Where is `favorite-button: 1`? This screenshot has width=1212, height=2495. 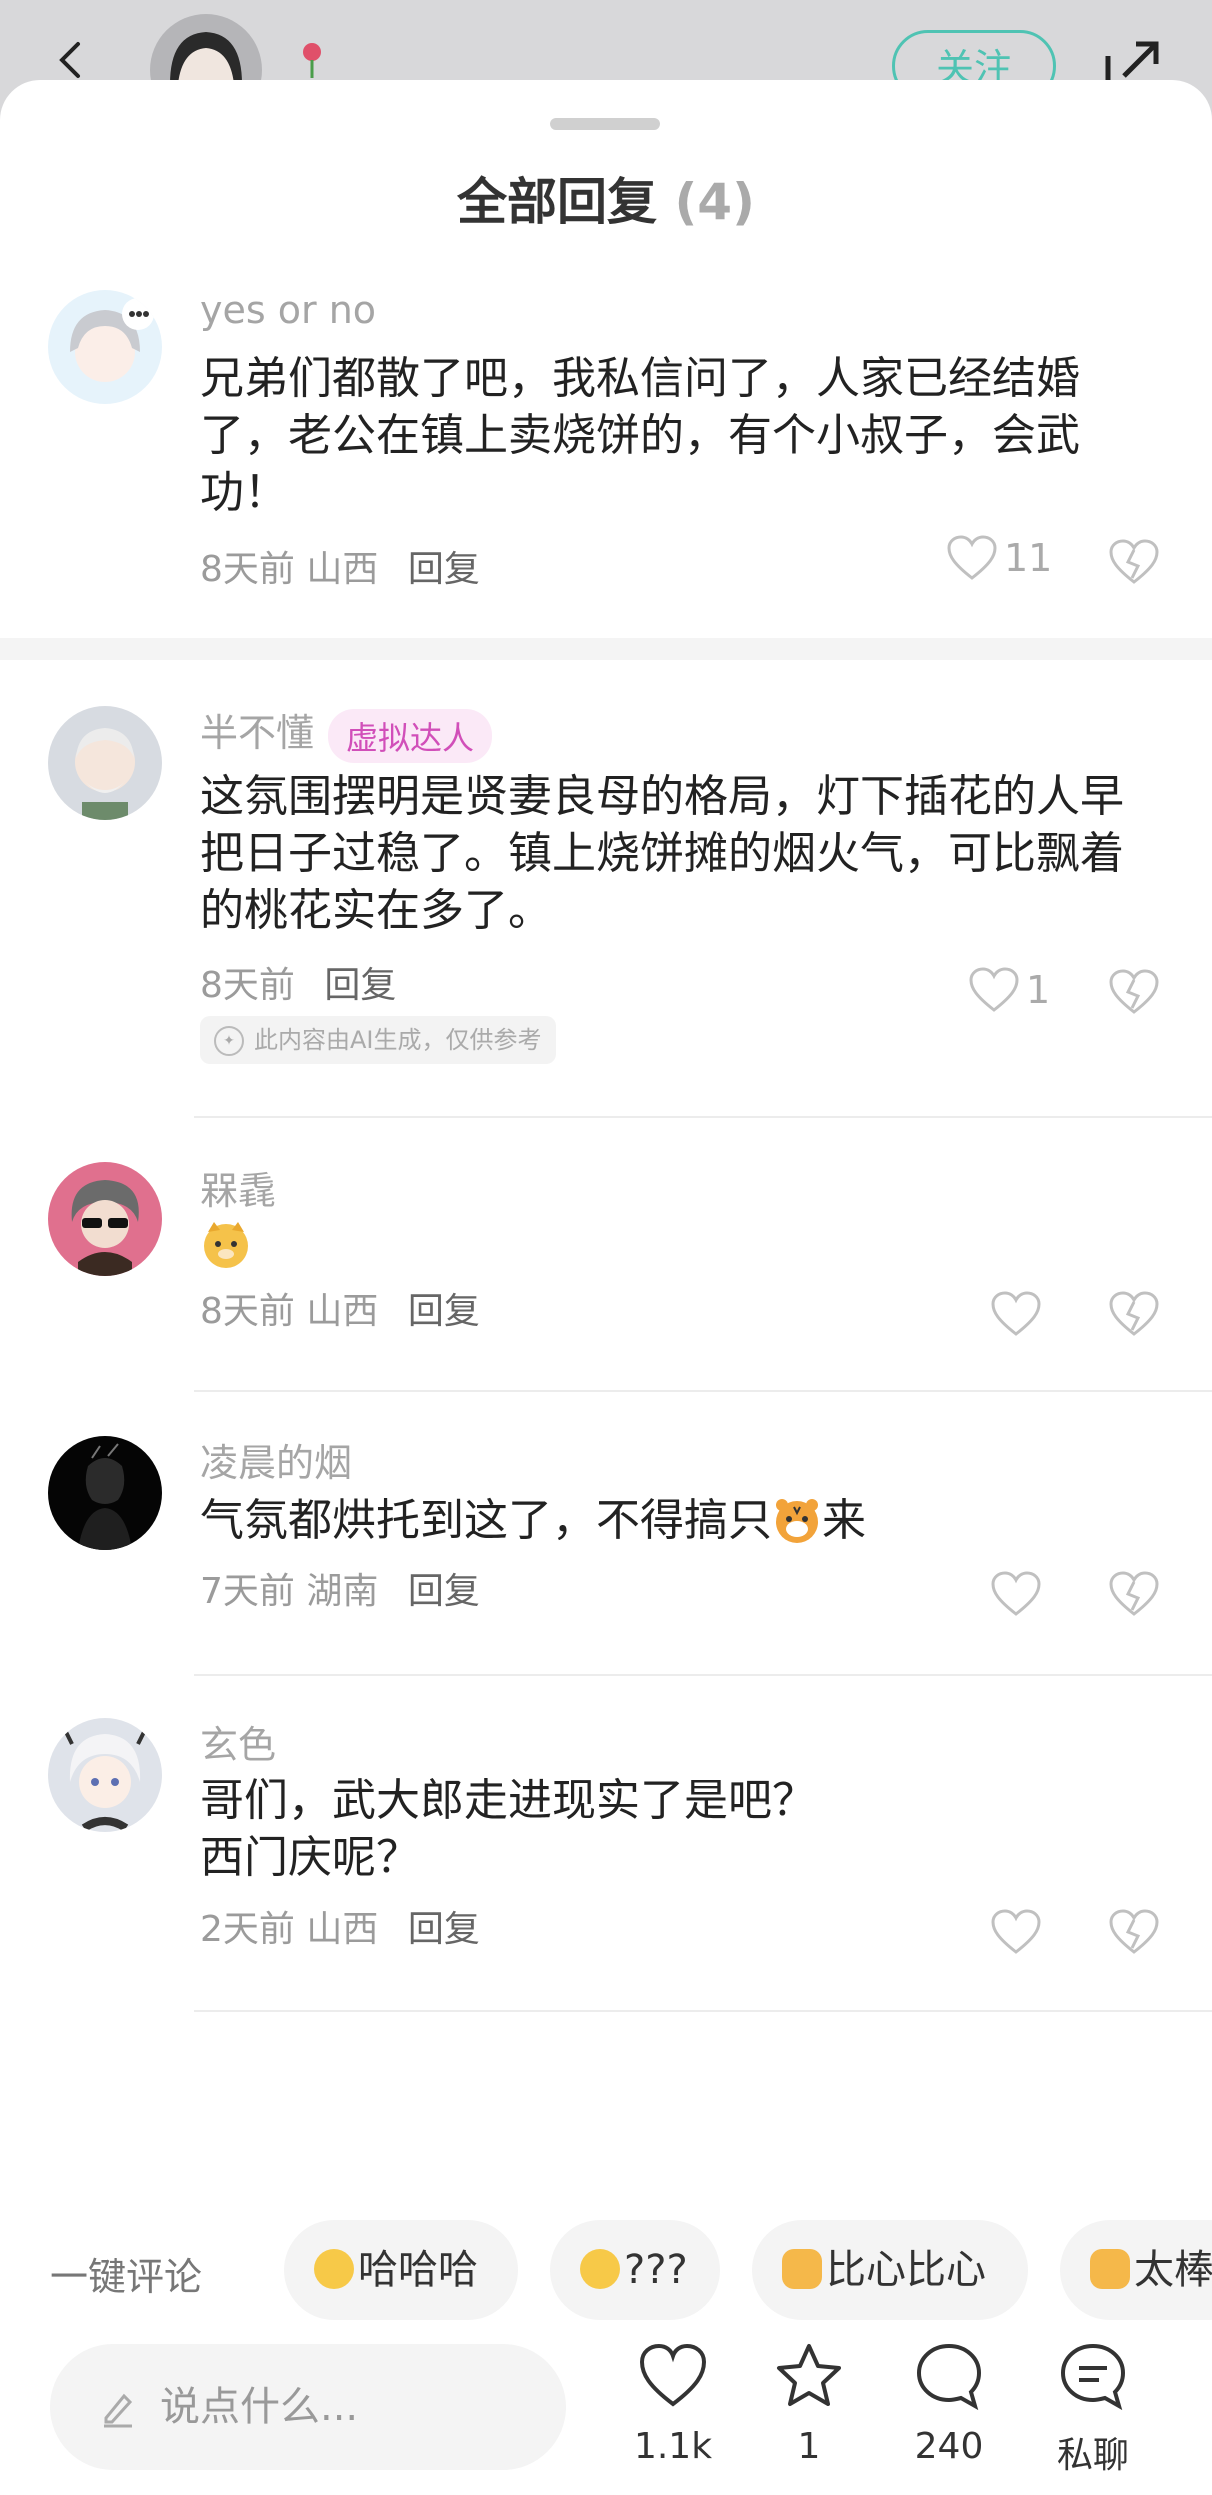
favorite-button: 1 is located at coordinates (809, 2403).